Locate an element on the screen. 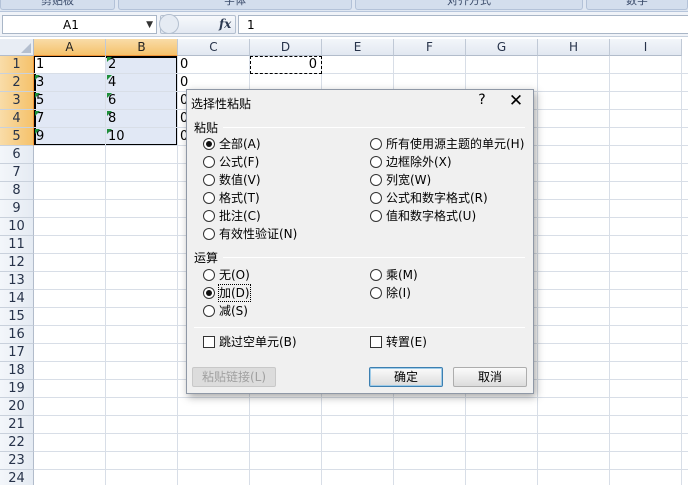  row-header-6: 6 is located at coordinates (17, 155).